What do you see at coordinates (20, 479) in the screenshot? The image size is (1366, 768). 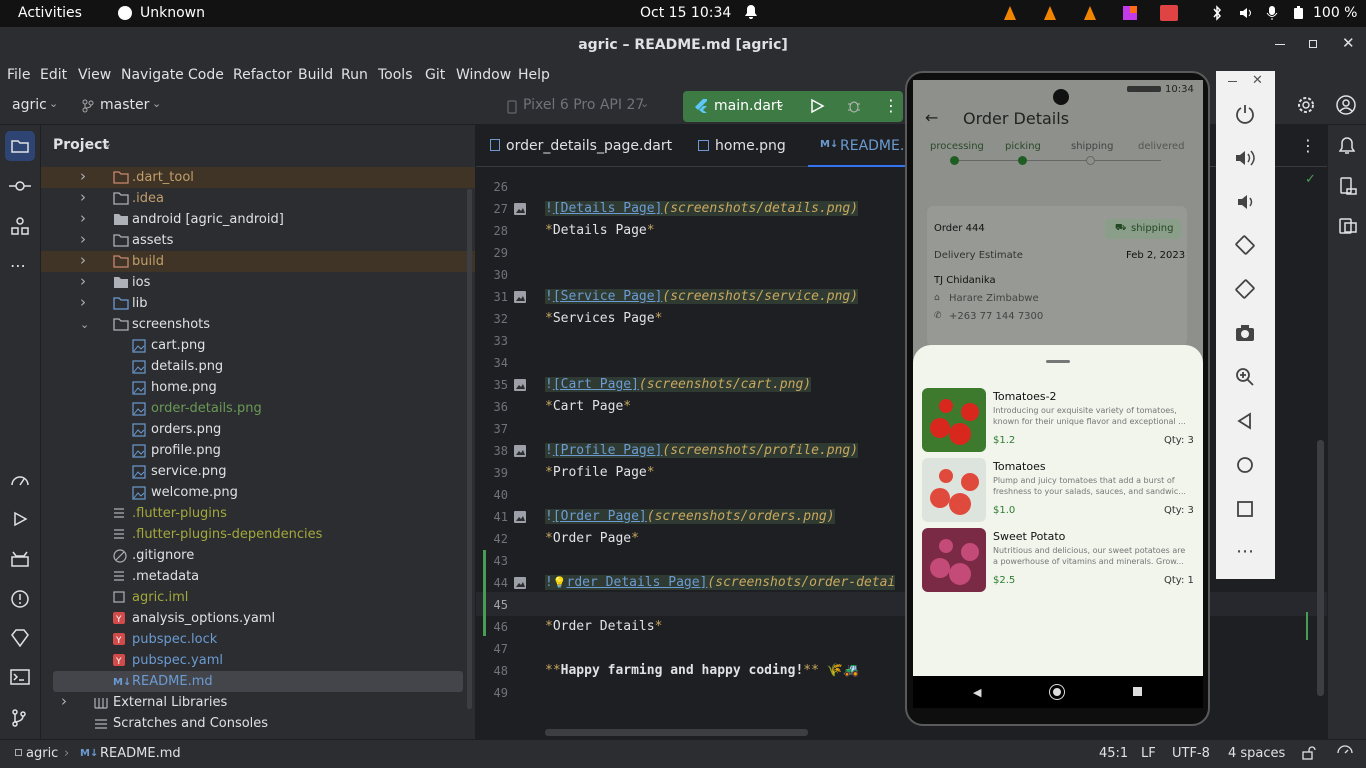 I see `profiler-icon` at bounding box center [20, 479].